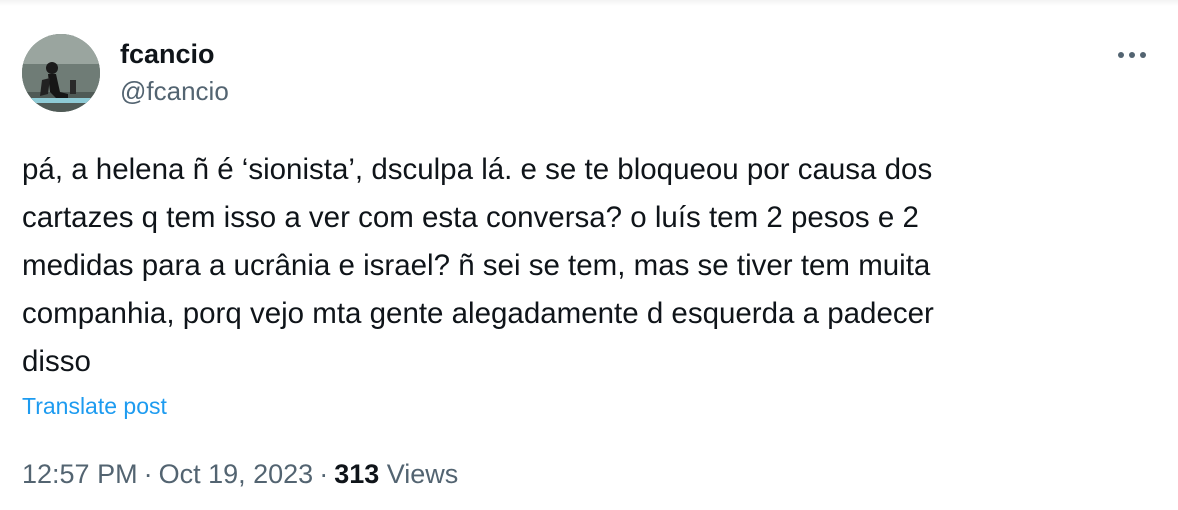 This screenshot has height=510, width=1178. Describe the element at coordinates (174, 54) in the screenshot. I see `author-display-name: fcancio` at that location.